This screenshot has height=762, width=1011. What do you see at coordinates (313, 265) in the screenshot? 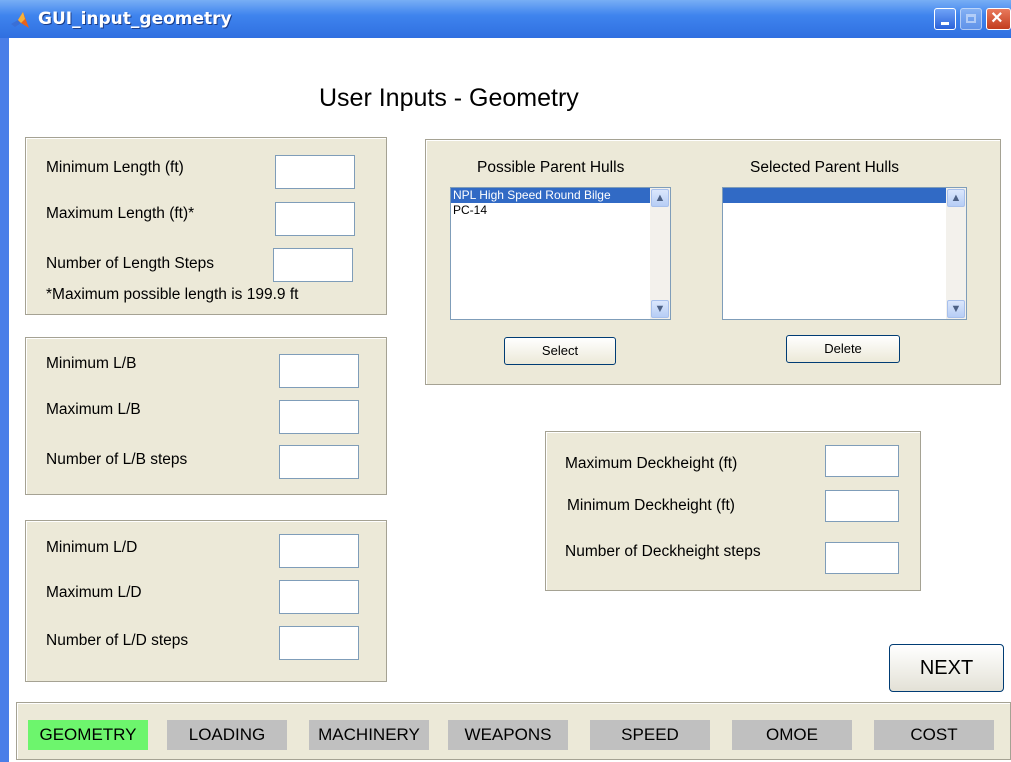
I see `length-steps-input` at bounding box center [313, 265].